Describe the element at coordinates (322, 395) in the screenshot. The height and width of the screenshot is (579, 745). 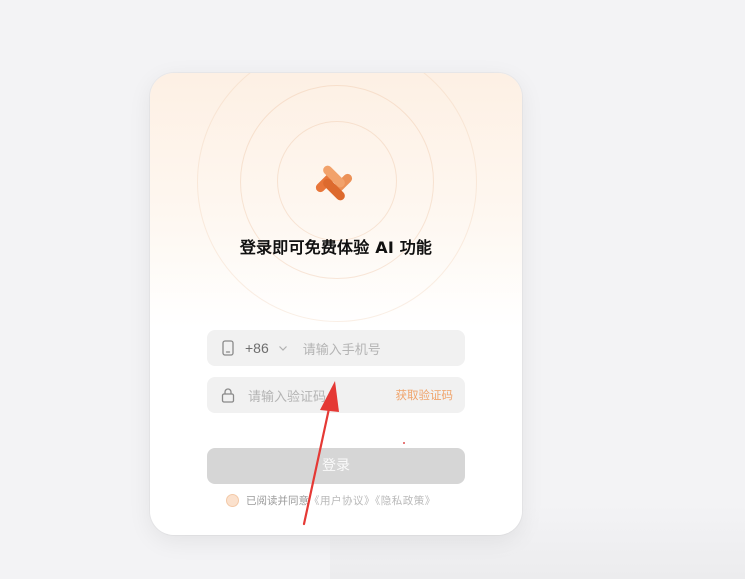
I see `code-input: 请输入验证码` at that location.